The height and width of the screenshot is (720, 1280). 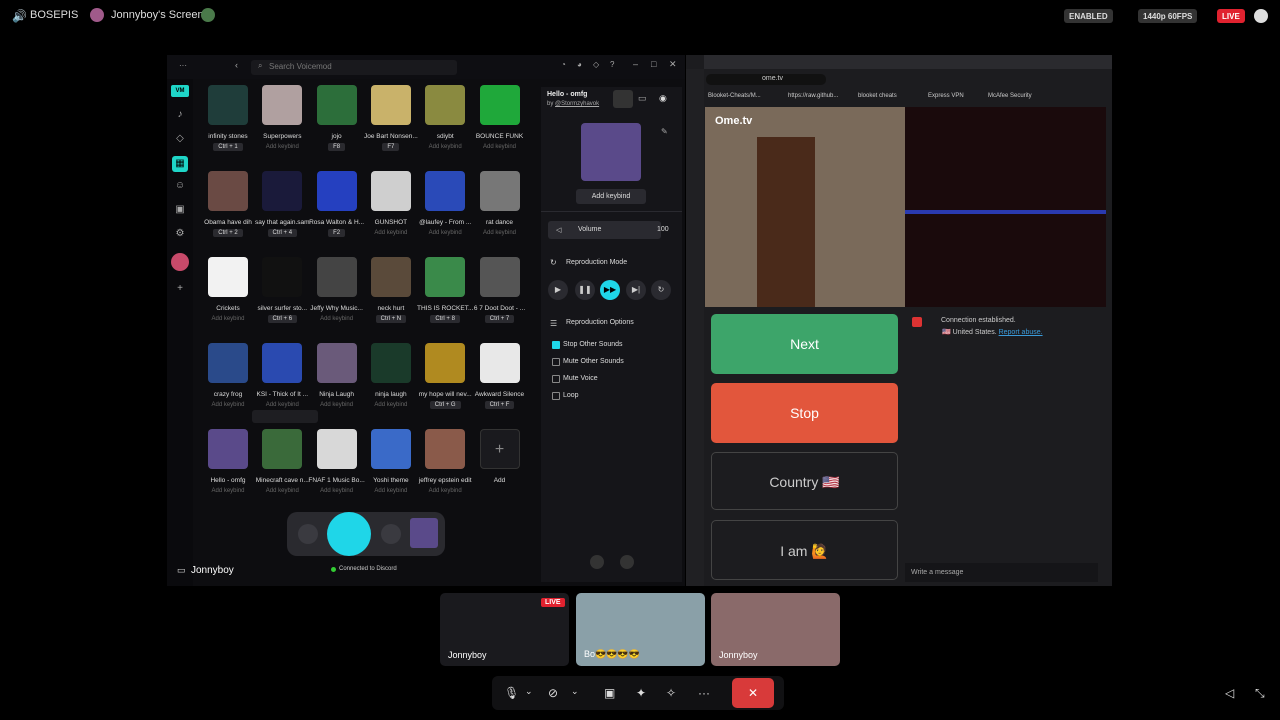 I want to click on activities-icon: ✦, so click(x=641, y=693).